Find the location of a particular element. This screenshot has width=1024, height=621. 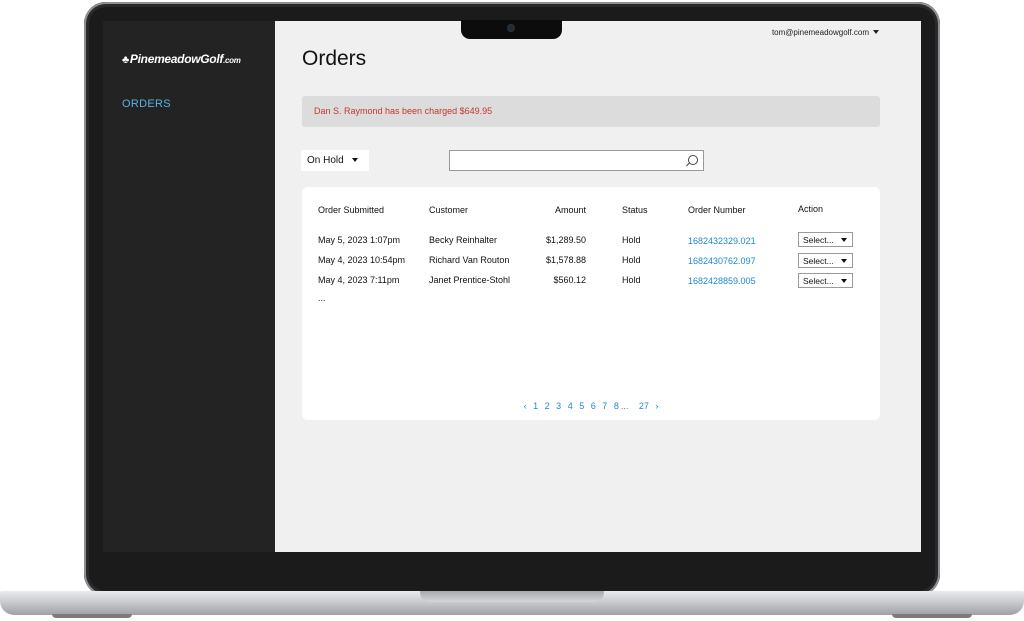

sidebar: ♣PinemeadowGolf.com ORDERS is located at coordinates (189, 286).